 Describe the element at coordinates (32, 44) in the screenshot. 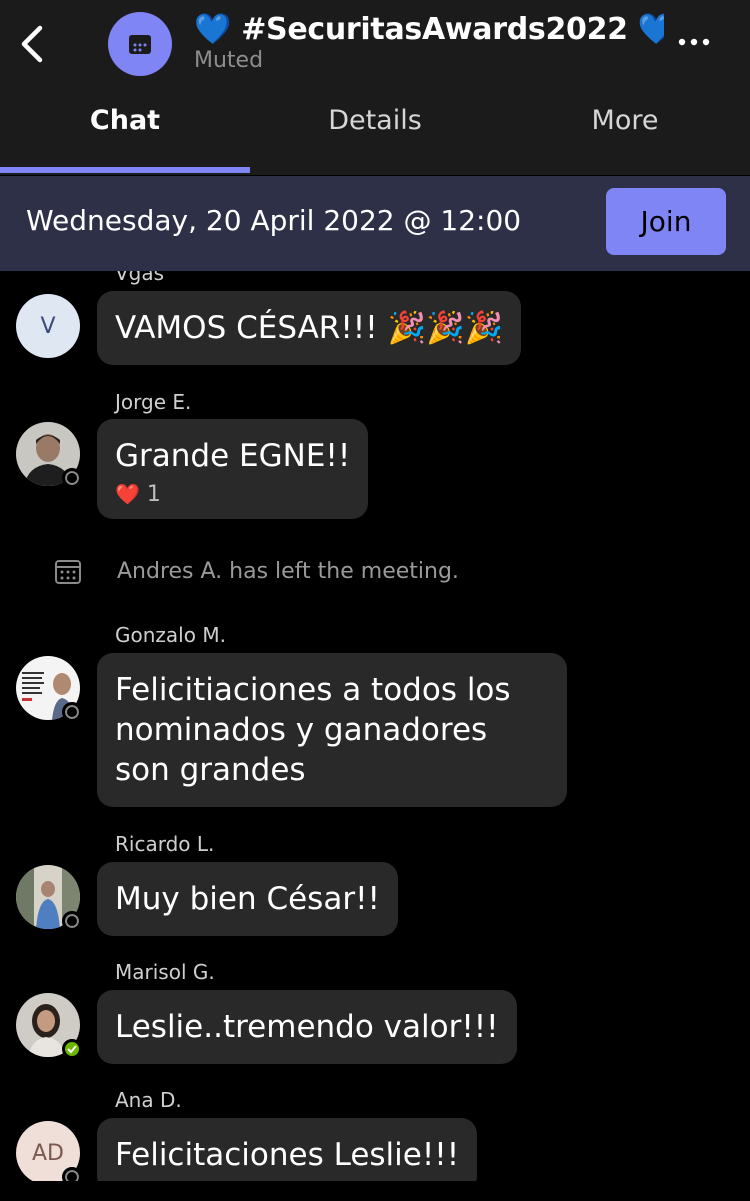

I see `chevron-left-icon` at that location.